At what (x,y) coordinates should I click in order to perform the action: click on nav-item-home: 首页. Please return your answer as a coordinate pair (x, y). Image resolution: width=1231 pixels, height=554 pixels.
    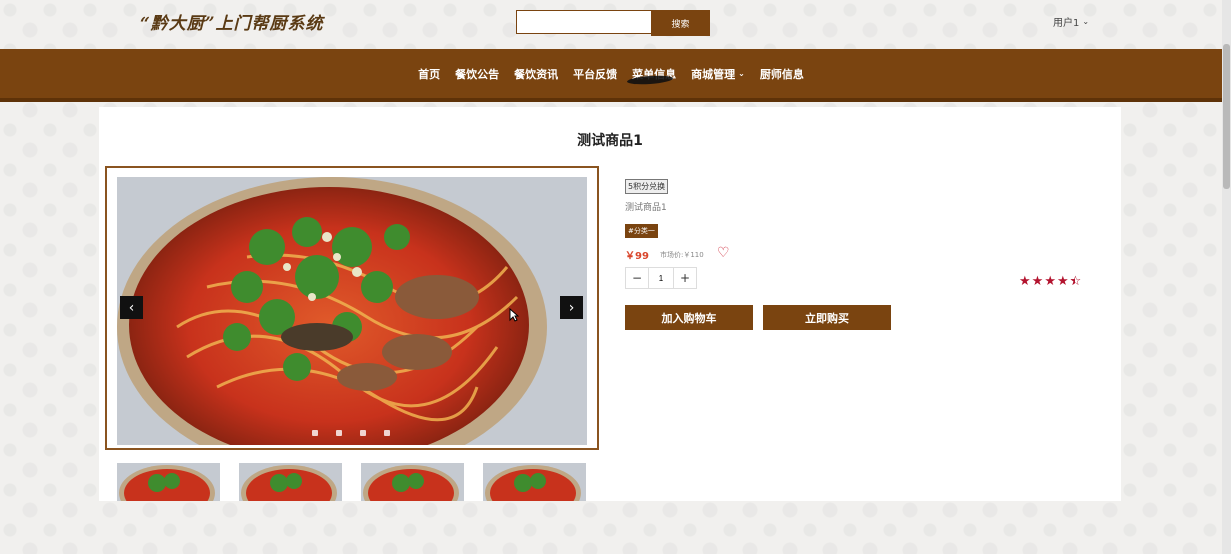
    Looking at the image, I should click on (429, 74).